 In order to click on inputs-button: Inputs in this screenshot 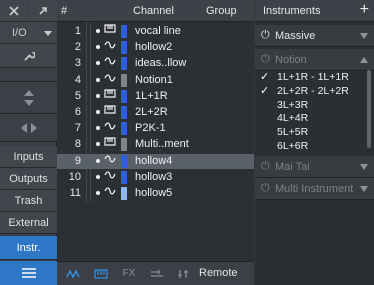, I will do `click(28, 157)`.